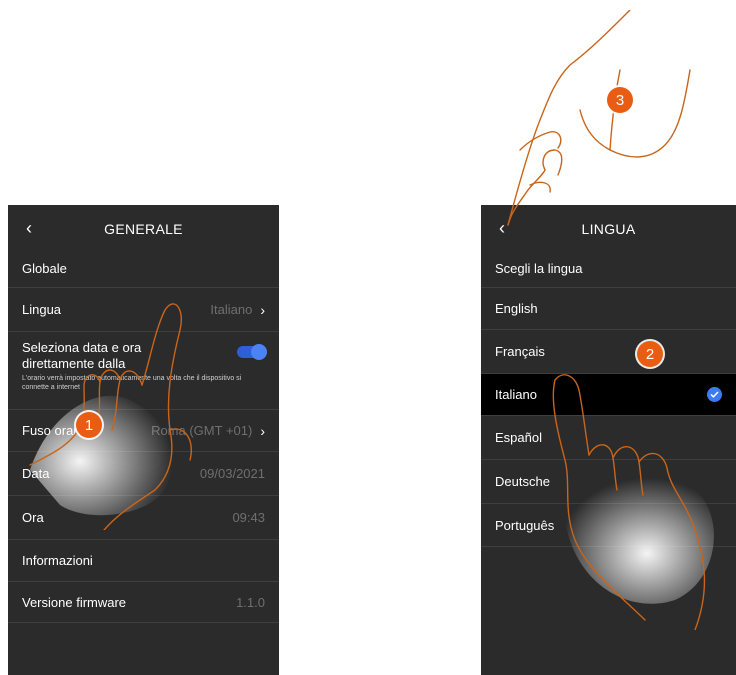 The image size is (736, 675). Describe the element at coordinates (44, 268) in the screenshot. I see `section-heading: Globale` at that location.